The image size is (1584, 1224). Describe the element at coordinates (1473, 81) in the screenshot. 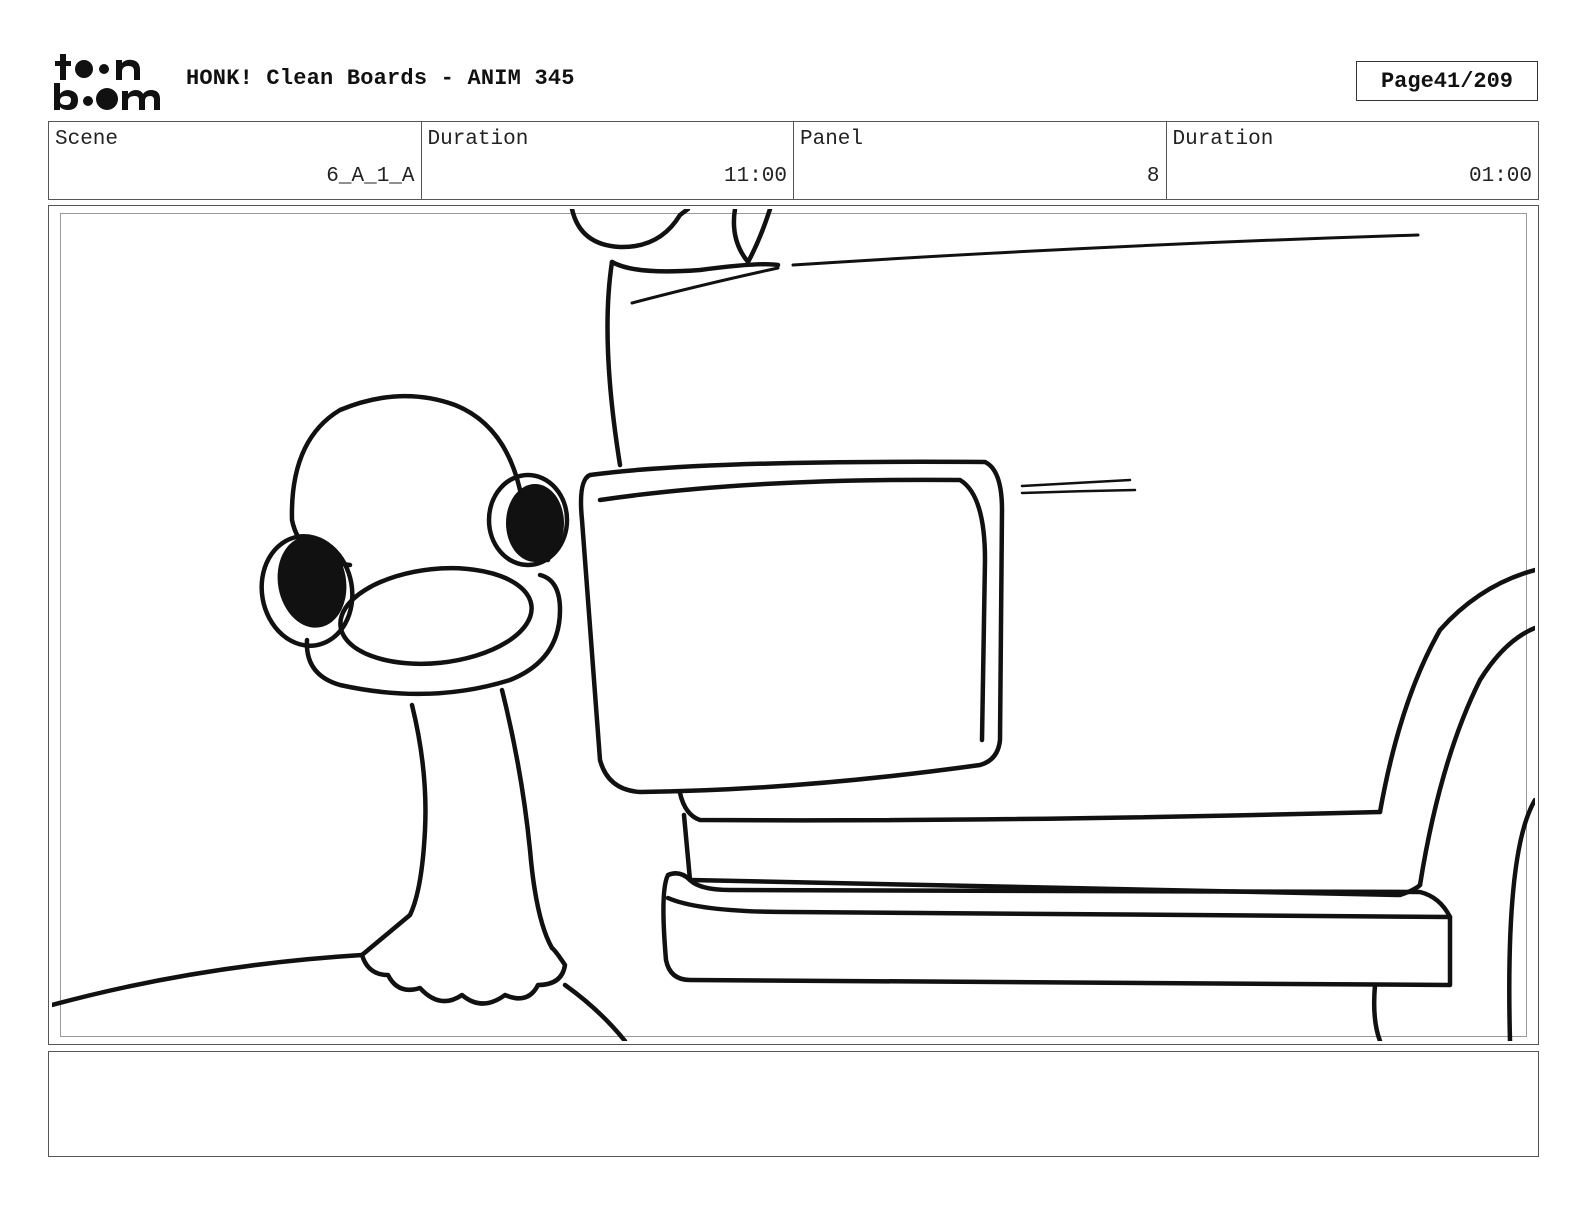

I see `page-number: 41/209` at that location.